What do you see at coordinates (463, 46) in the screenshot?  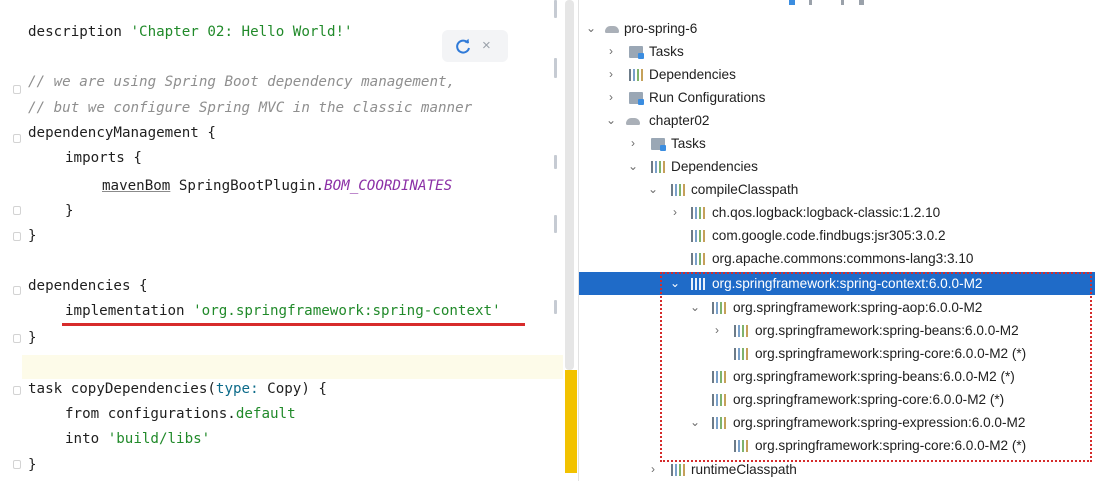 I see `reload-icon` at bounding box center [463, 46].